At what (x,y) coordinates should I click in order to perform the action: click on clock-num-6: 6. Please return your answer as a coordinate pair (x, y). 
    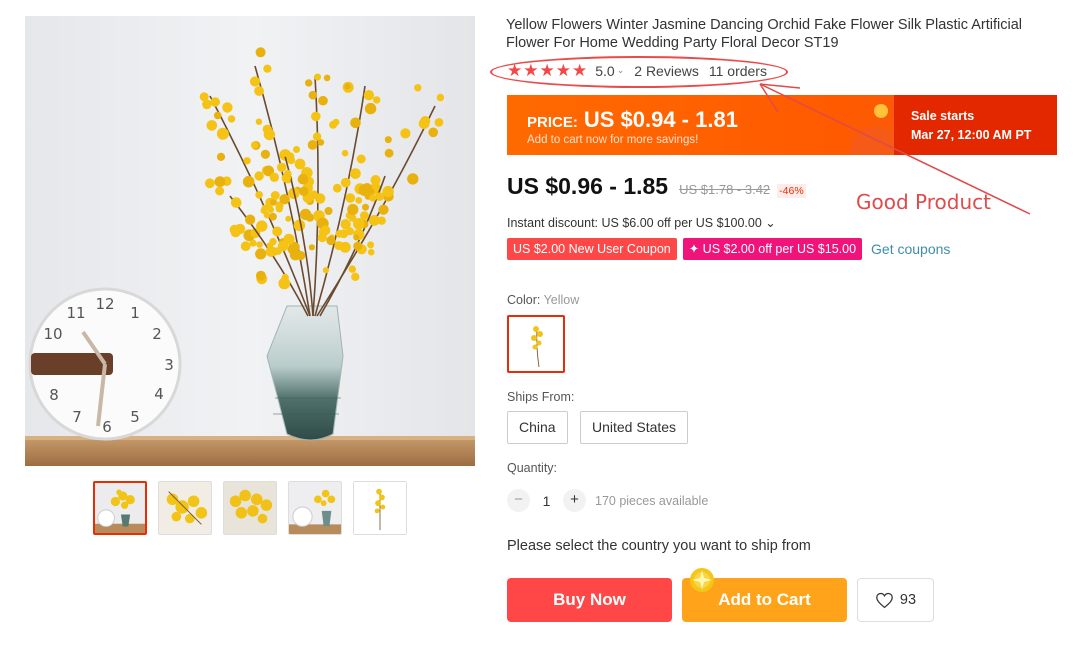
    Looking at the image, I should click on (107, 427).